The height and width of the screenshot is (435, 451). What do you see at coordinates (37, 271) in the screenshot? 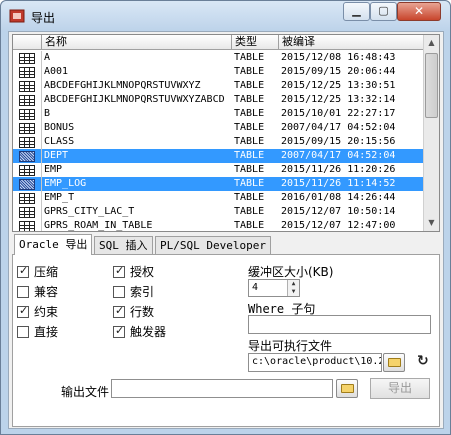
I see `compress-checkbox: 压缩` at bounding box center [37, 271].